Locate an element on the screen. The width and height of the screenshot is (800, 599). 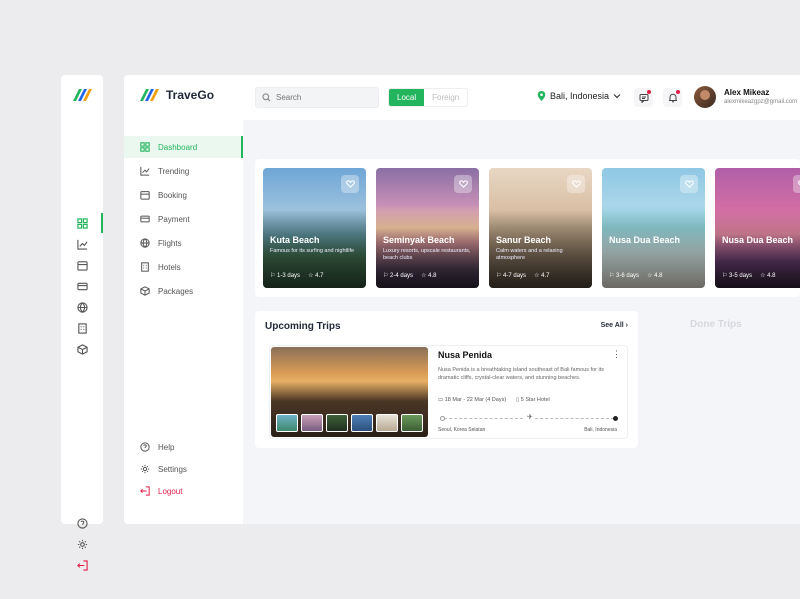
location-selector: Bali, Indonesia is located at coordinates (579, 96).